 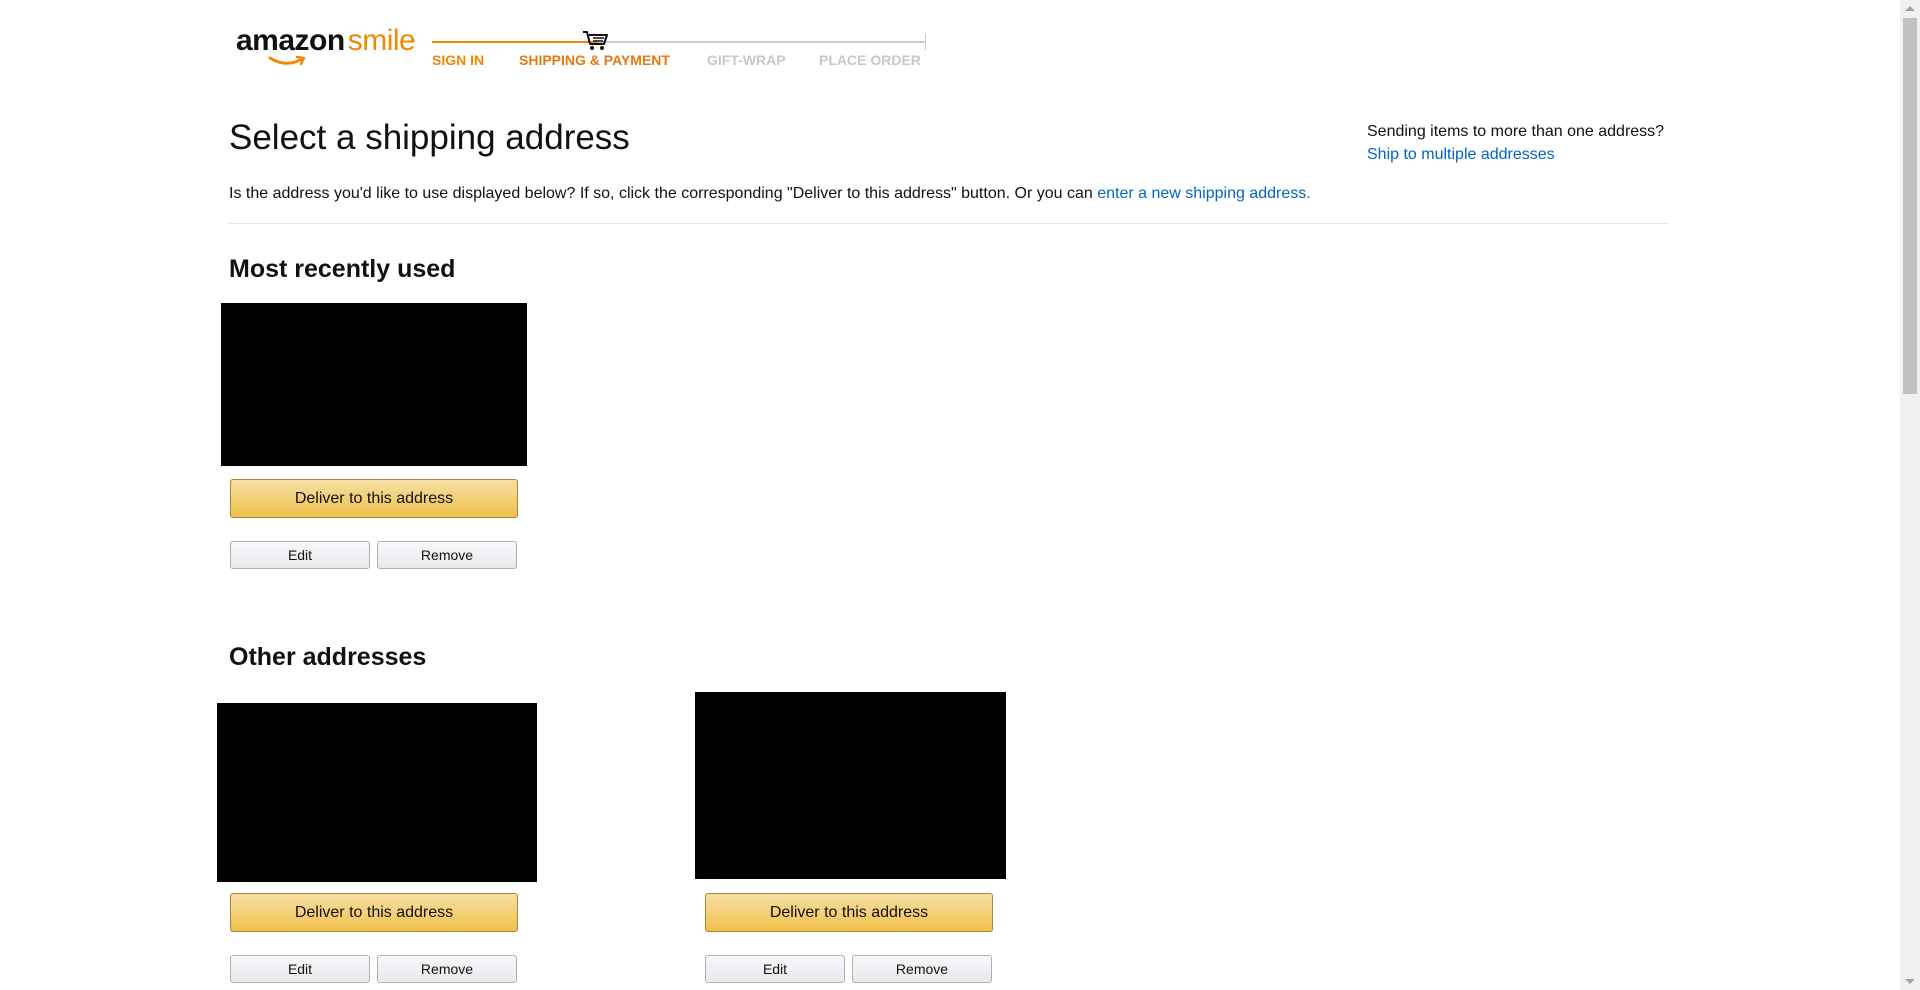 I want to click on amazon-smile-logo: amazon smile, so click(x=325, y=44).